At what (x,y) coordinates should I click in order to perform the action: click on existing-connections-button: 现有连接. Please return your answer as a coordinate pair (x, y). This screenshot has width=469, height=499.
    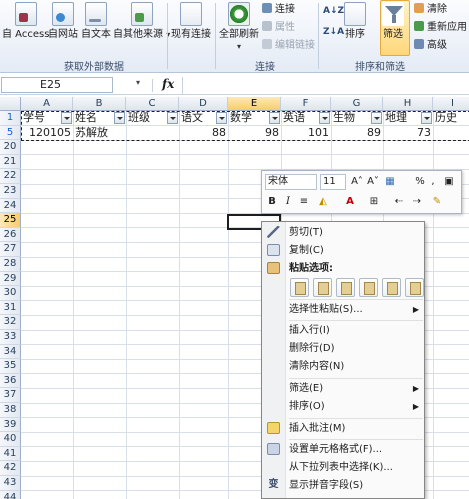
    Looking at the image, I should click on (191, 21).